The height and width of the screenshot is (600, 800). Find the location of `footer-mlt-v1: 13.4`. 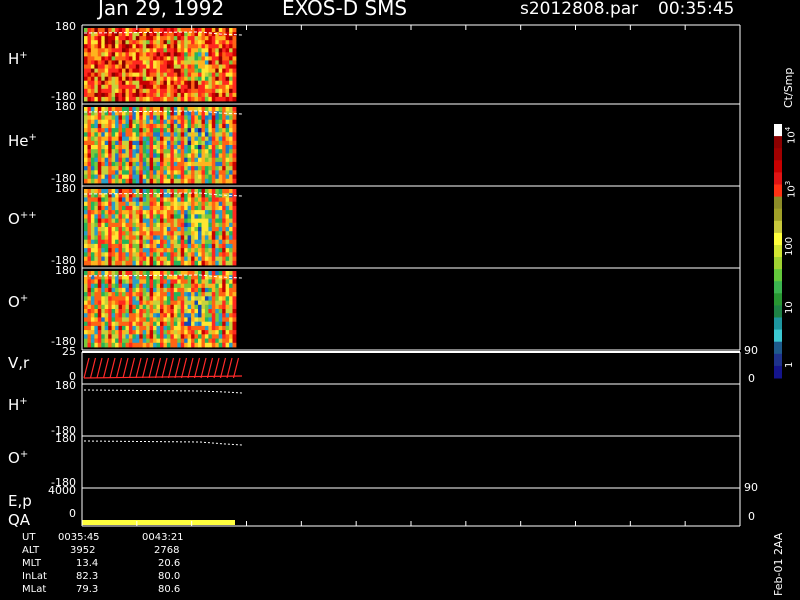

footer-mlt-v1: 13.4 is located at coordinates (87, 563).